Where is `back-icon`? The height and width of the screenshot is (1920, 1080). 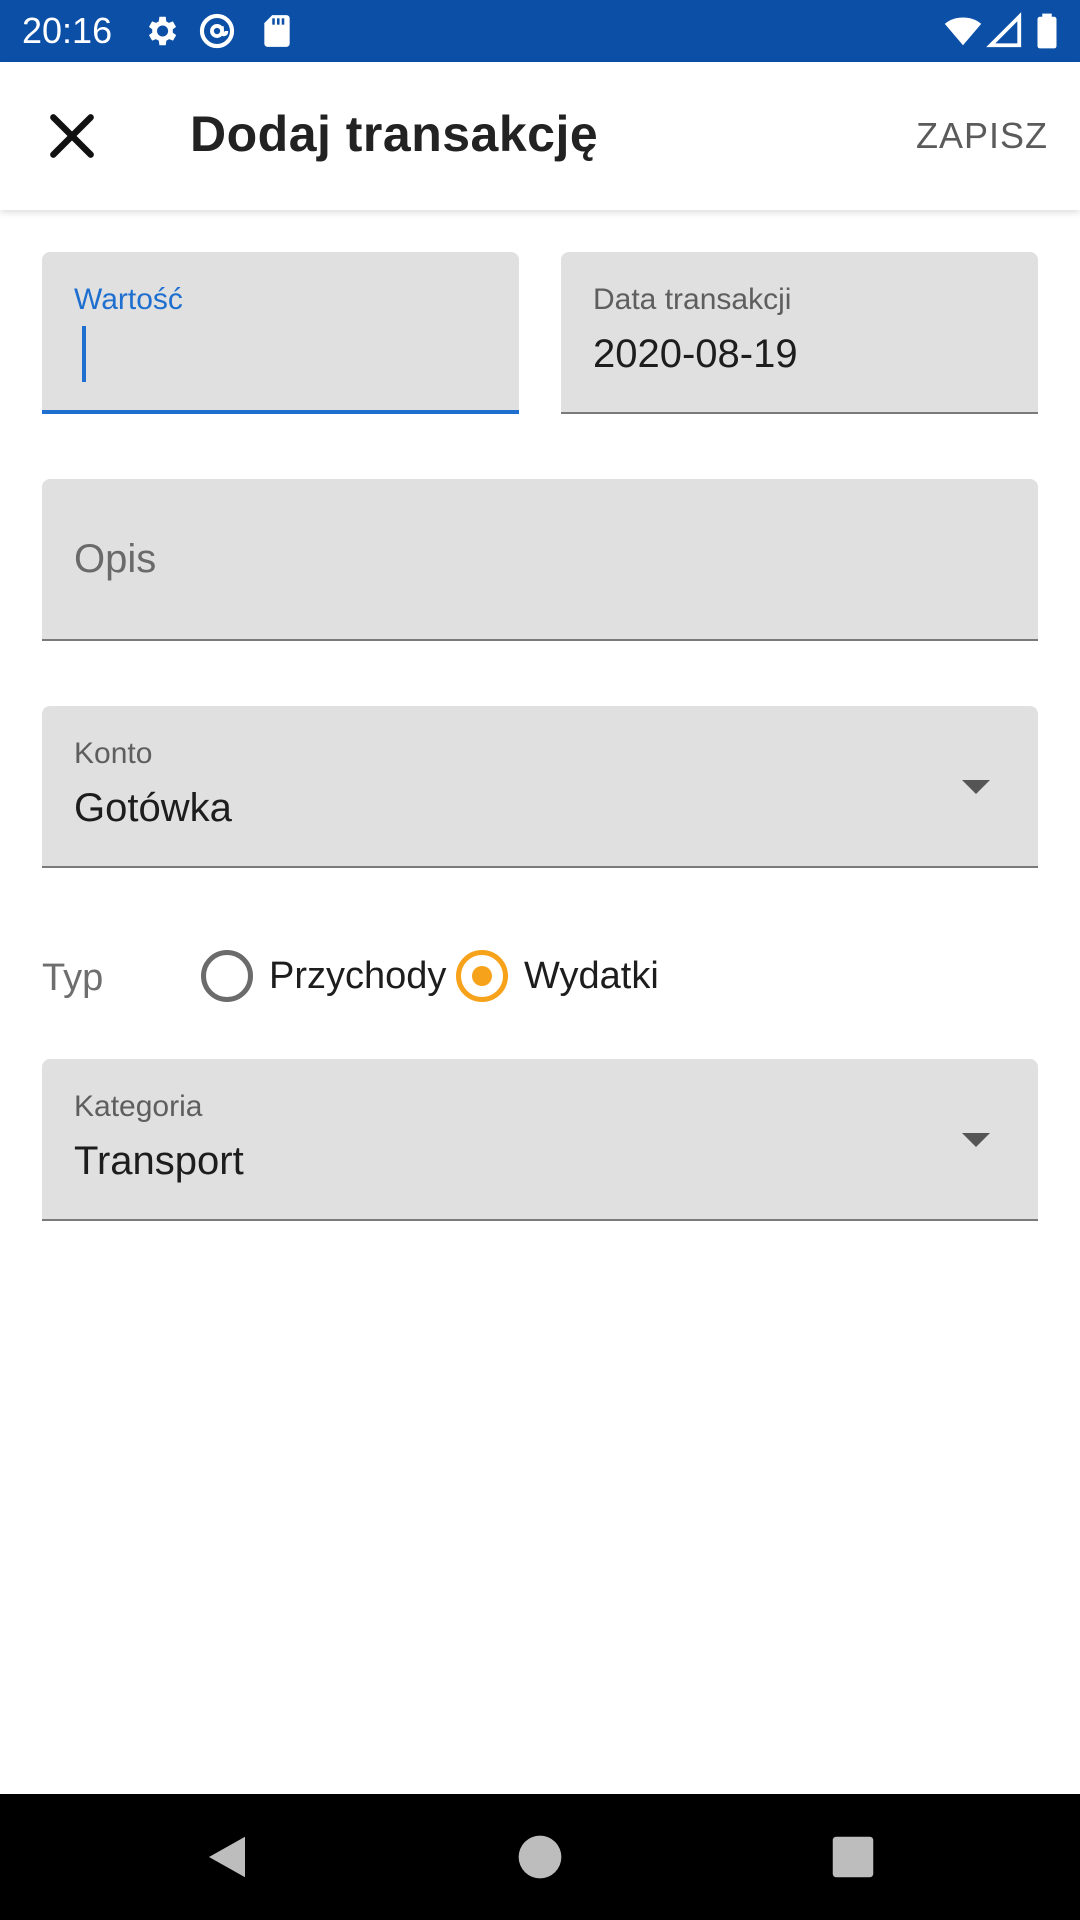
back-icon is located at coordinates (227, 1857).